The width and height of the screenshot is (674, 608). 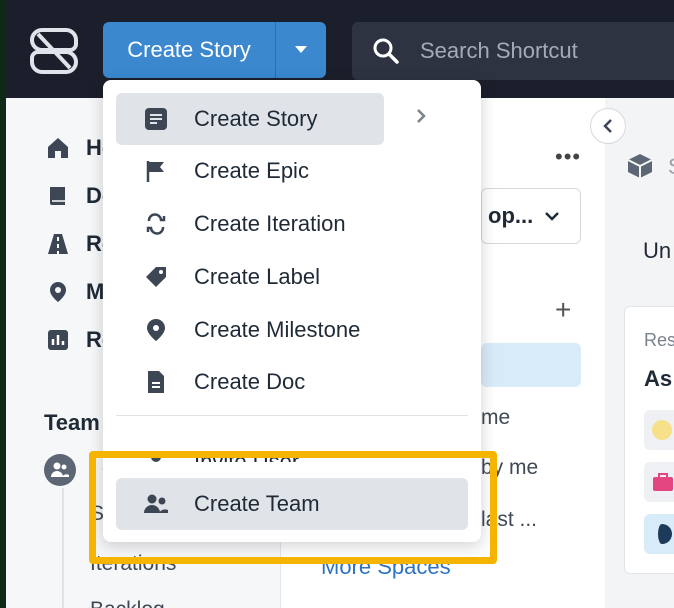 I want to click on window-edge, so click(x=3, y=49).